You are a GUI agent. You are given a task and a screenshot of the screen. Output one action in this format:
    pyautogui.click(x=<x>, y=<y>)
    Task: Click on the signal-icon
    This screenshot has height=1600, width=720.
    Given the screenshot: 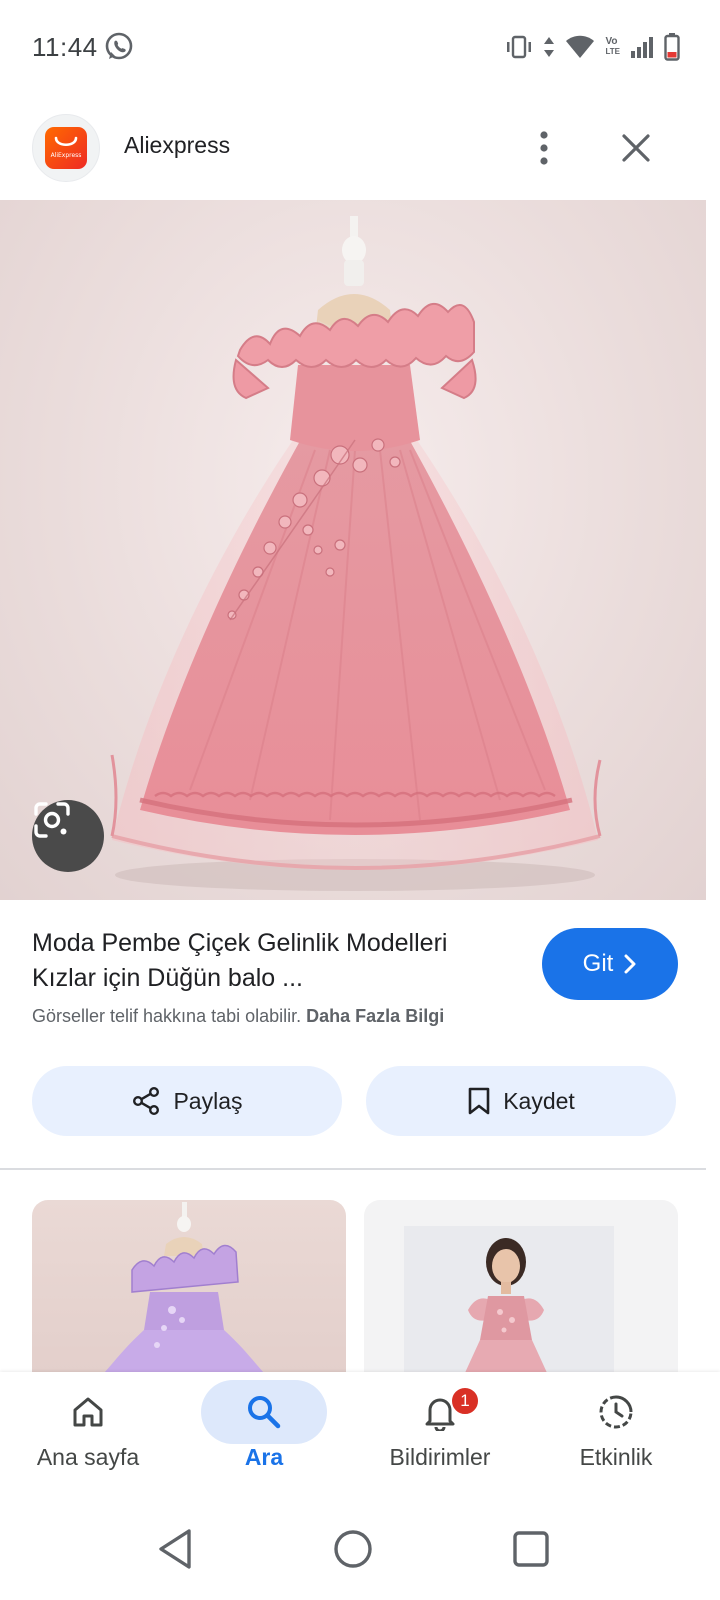 What is the action you would take?
    pyautogui.click(x=642, y=47)
    